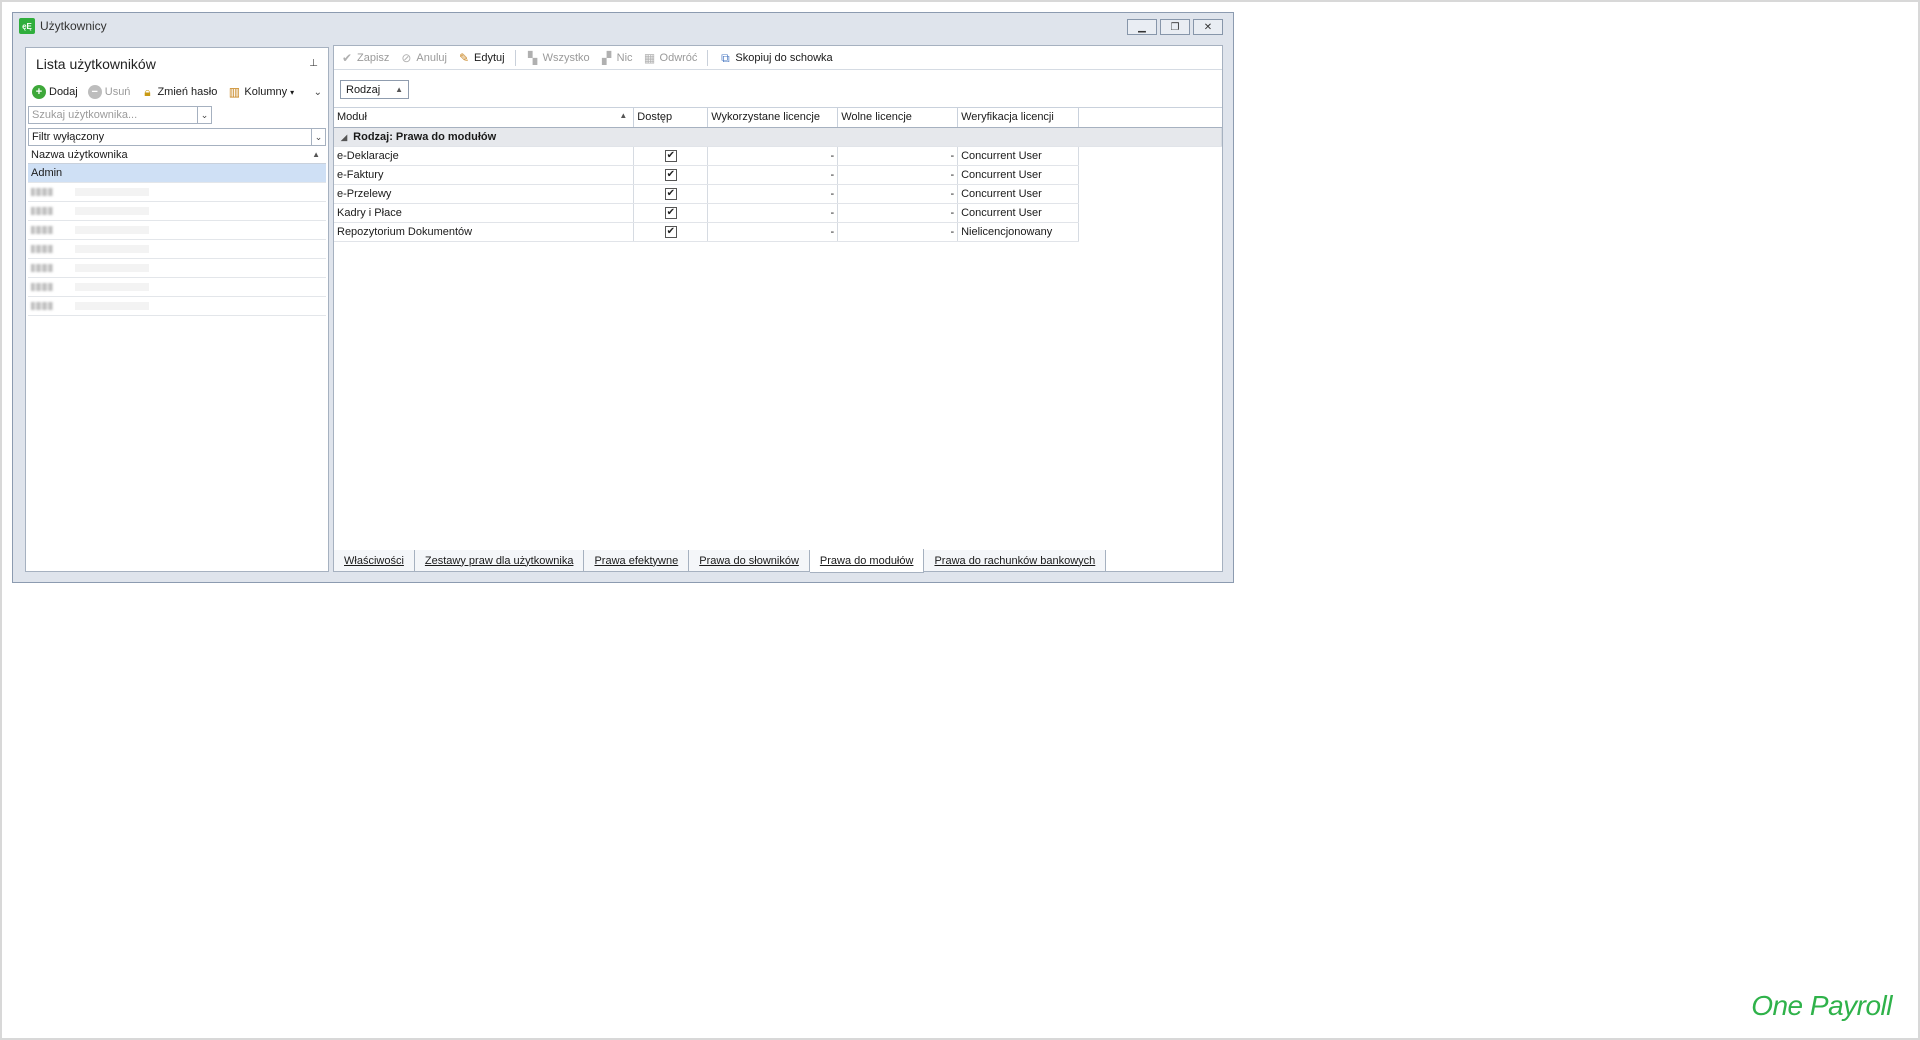 Image resolution: width=1920 pixels, height=1040 pixels. I want to click on delete-user-label: Usuń, so click(117, 92).